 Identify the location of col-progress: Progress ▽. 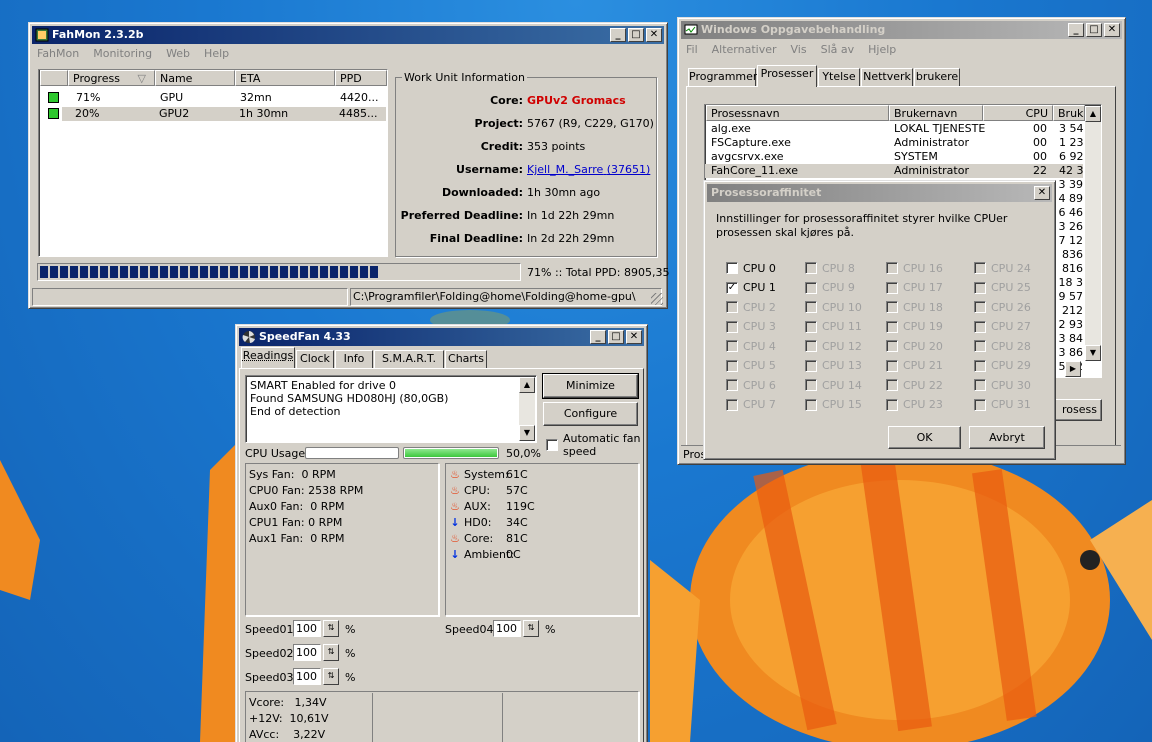
(111, 78).